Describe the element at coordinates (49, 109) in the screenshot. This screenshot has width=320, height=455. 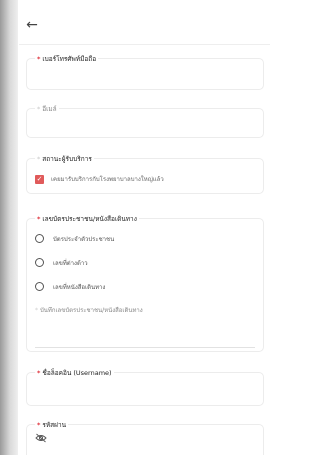
I see `email-label-text: อีเมล์` at that location.